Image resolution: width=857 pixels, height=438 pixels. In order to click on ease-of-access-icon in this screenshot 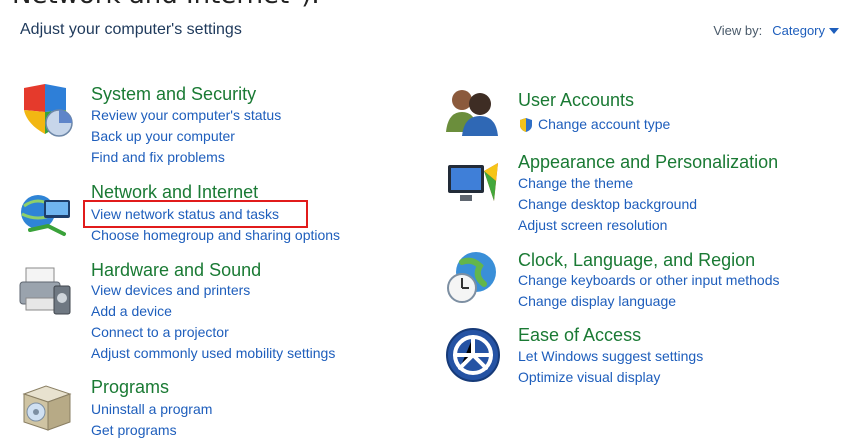, I will do `click(473, 355)`.